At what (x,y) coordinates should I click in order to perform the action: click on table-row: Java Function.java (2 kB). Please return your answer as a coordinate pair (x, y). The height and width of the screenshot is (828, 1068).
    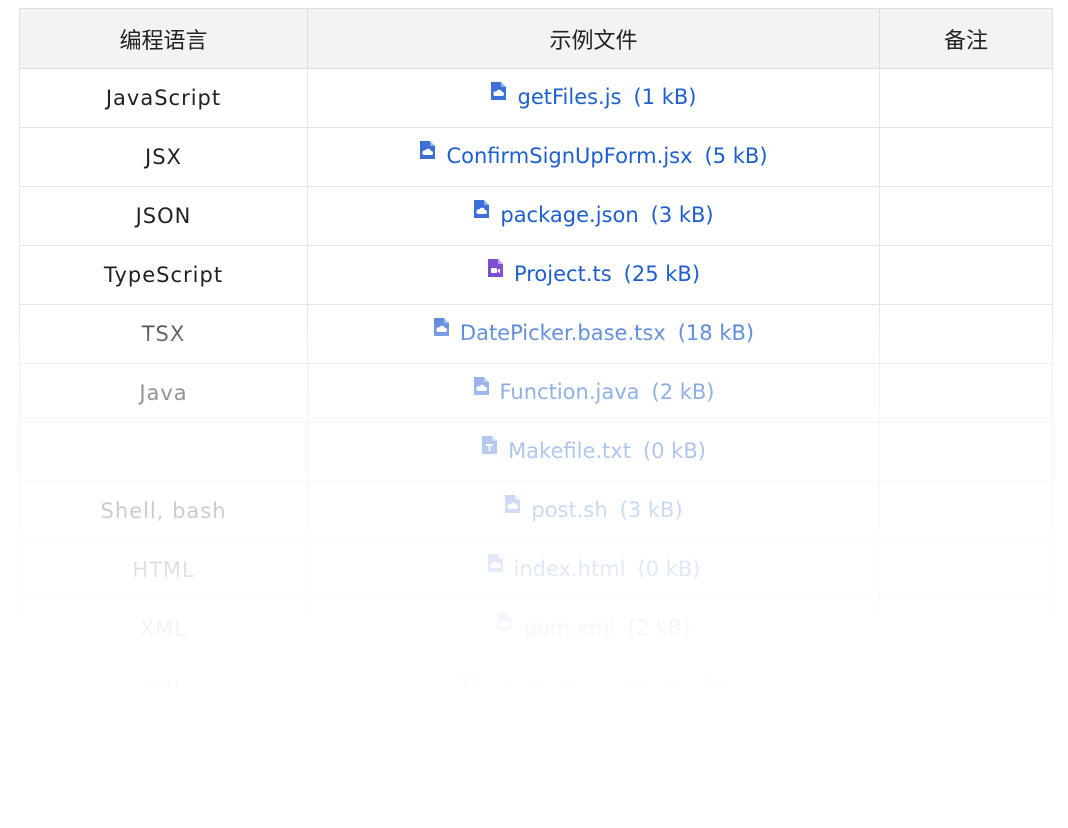
    Looking at the image, I should click on (536, 393).